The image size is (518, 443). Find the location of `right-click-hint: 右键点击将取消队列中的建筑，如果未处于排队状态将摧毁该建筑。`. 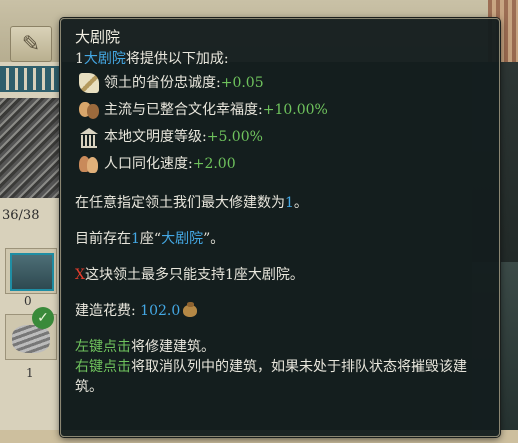

right-click-hint: 右键点击将取消队列中的建筑，如果未处于排队状态将摧毁该建筑。 is located at coordinates (280, 377).